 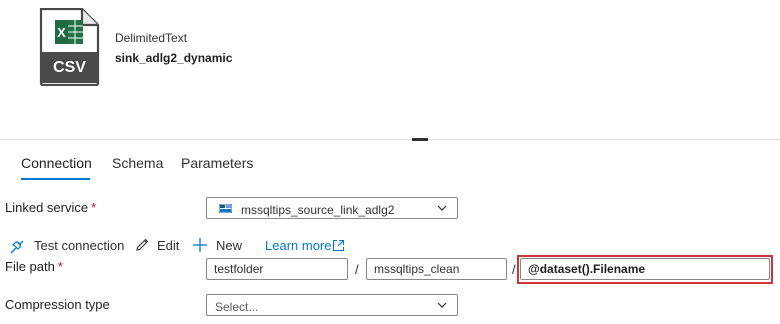 What do you see at coordinates (69, 47) in the screenshot?
I see `csv-file-icon: X CSV` at bounding box center [69, 47].